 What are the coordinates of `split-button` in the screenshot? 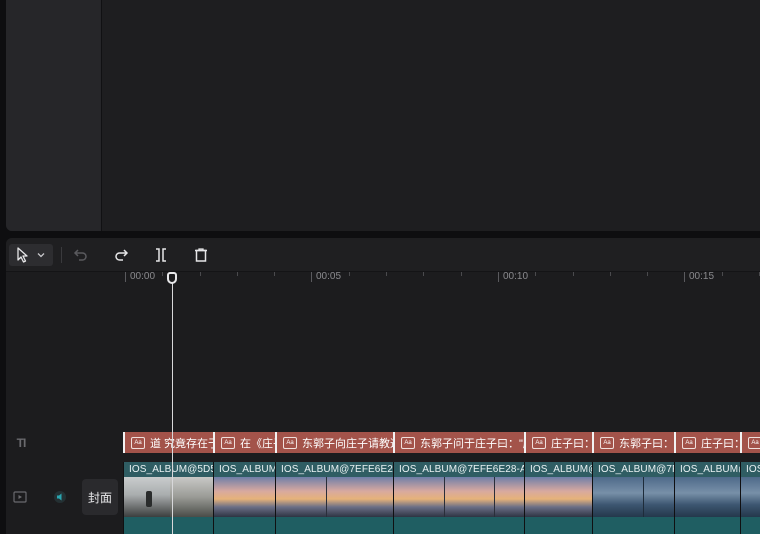 It's located at (161, 255).